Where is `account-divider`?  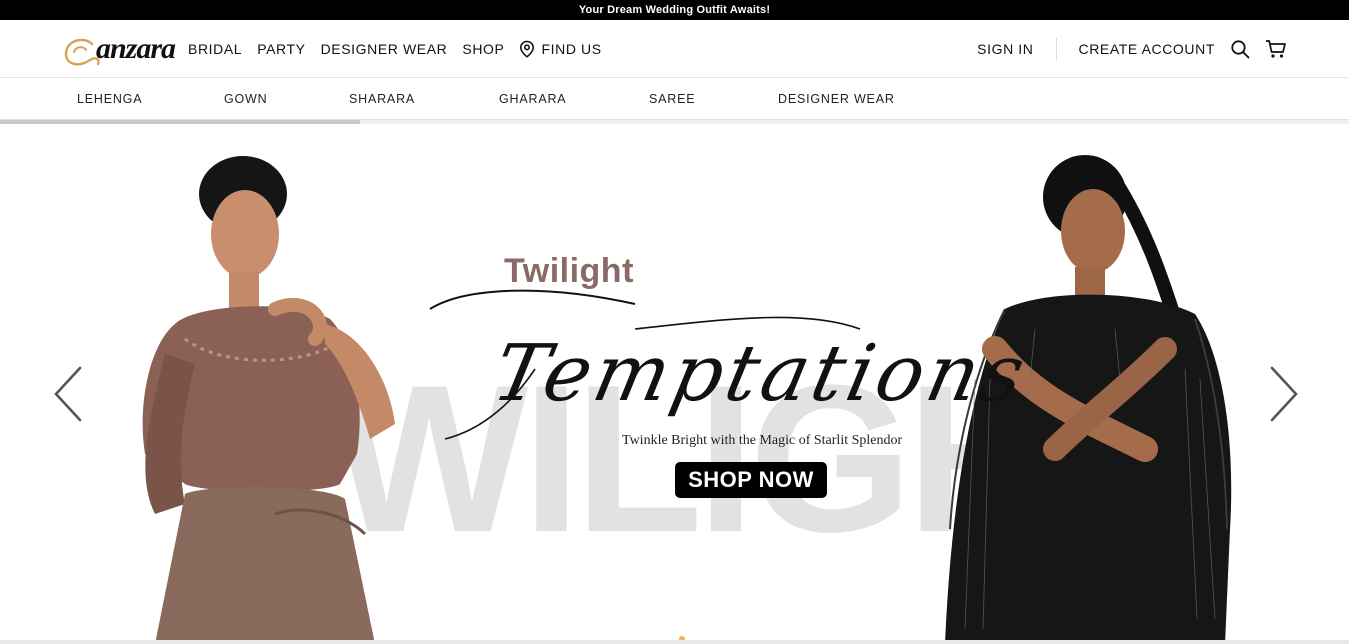 account-divider is located at coordinates (1056, 49).